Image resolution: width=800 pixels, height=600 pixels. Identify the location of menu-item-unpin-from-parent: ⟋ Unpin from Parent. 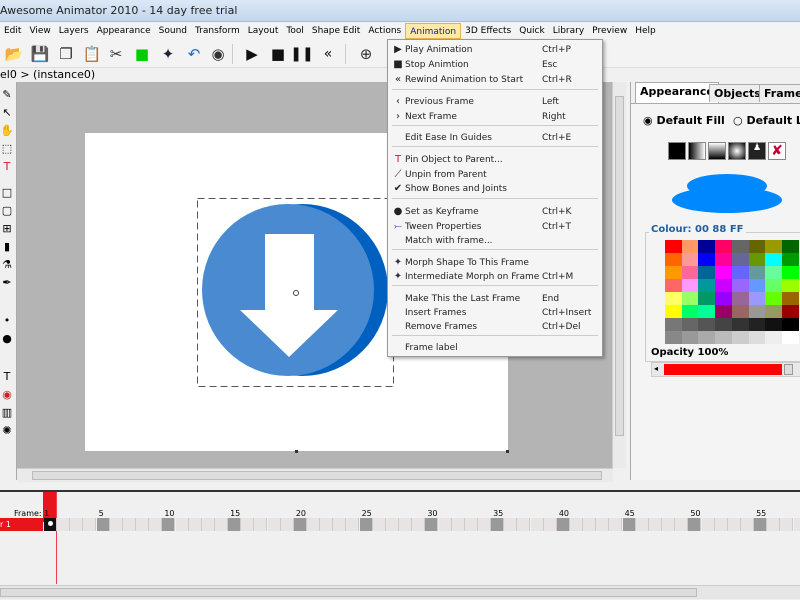
(495, 175).